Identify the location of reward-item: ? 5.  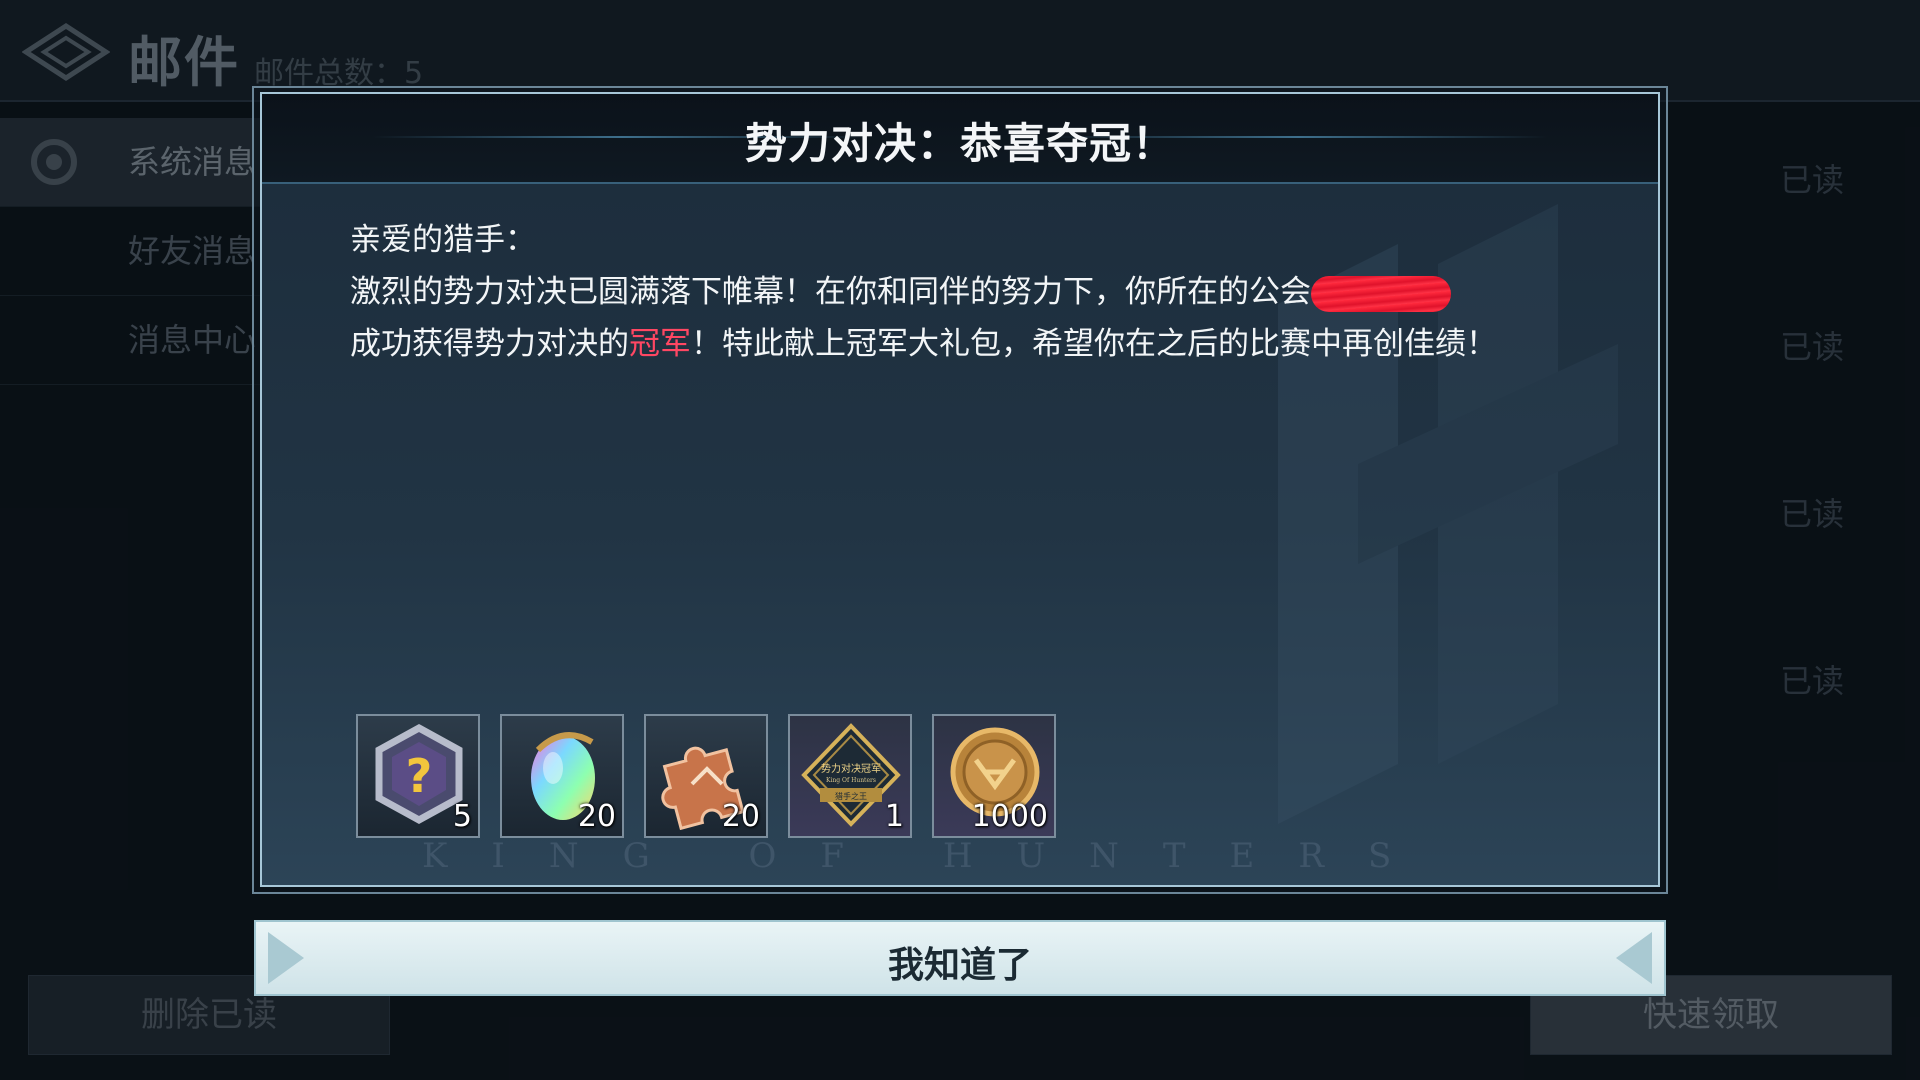
(418, 776).